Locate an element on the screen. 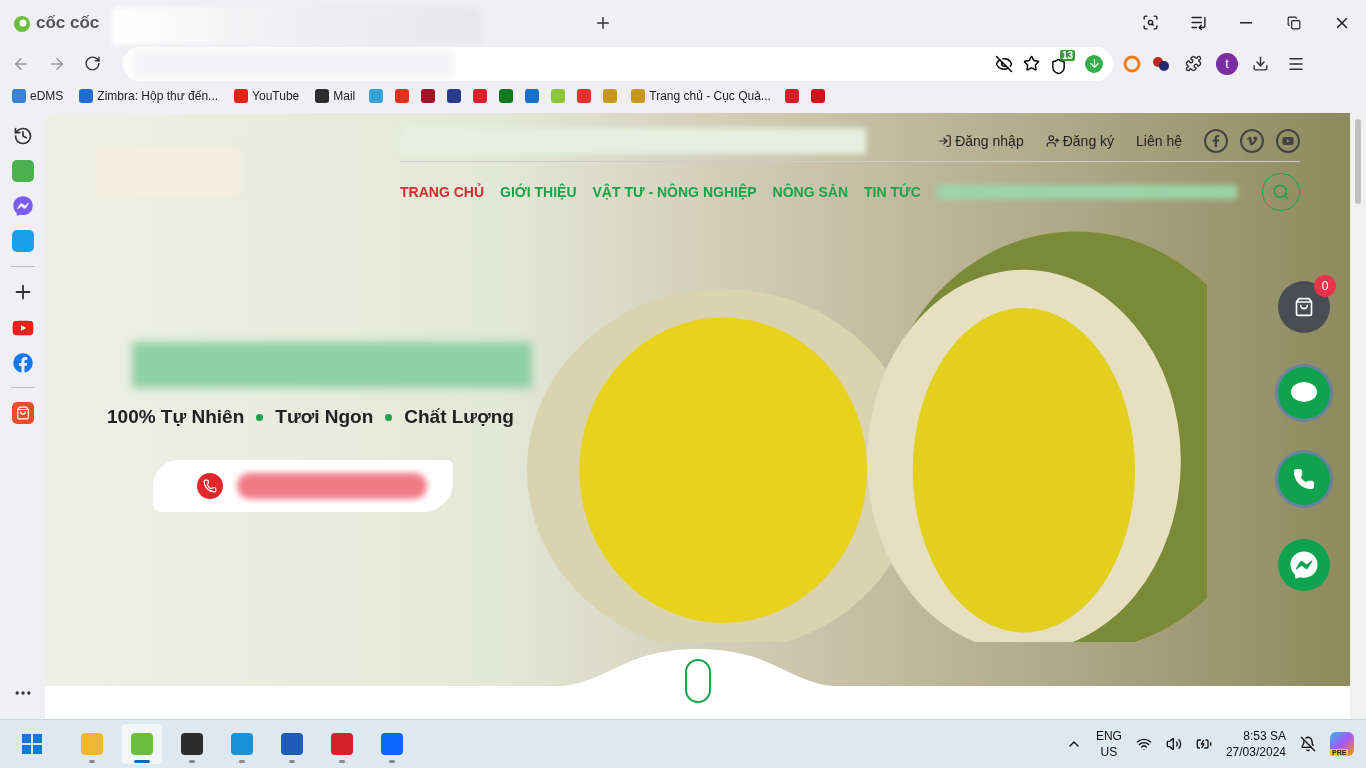 The image size is (1366, 768). browser-logo-text: cốc cốc is located at coordinates (68, 22).